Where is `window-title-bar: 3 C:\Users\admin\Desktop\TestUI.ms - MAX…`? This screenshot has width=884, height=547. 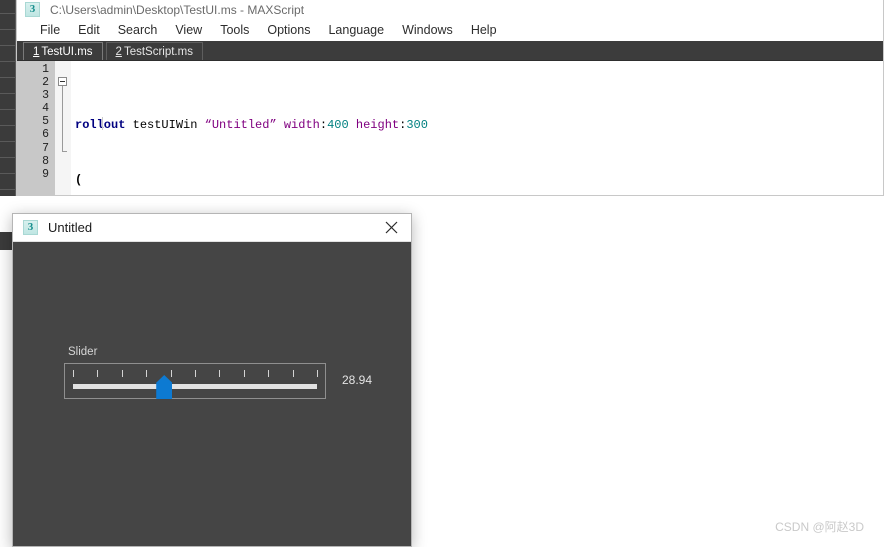 window-title-bar: 3 C:\Users\admin\Desktop\TestUI.ms - MAX… is located at coordinates (450, 9).